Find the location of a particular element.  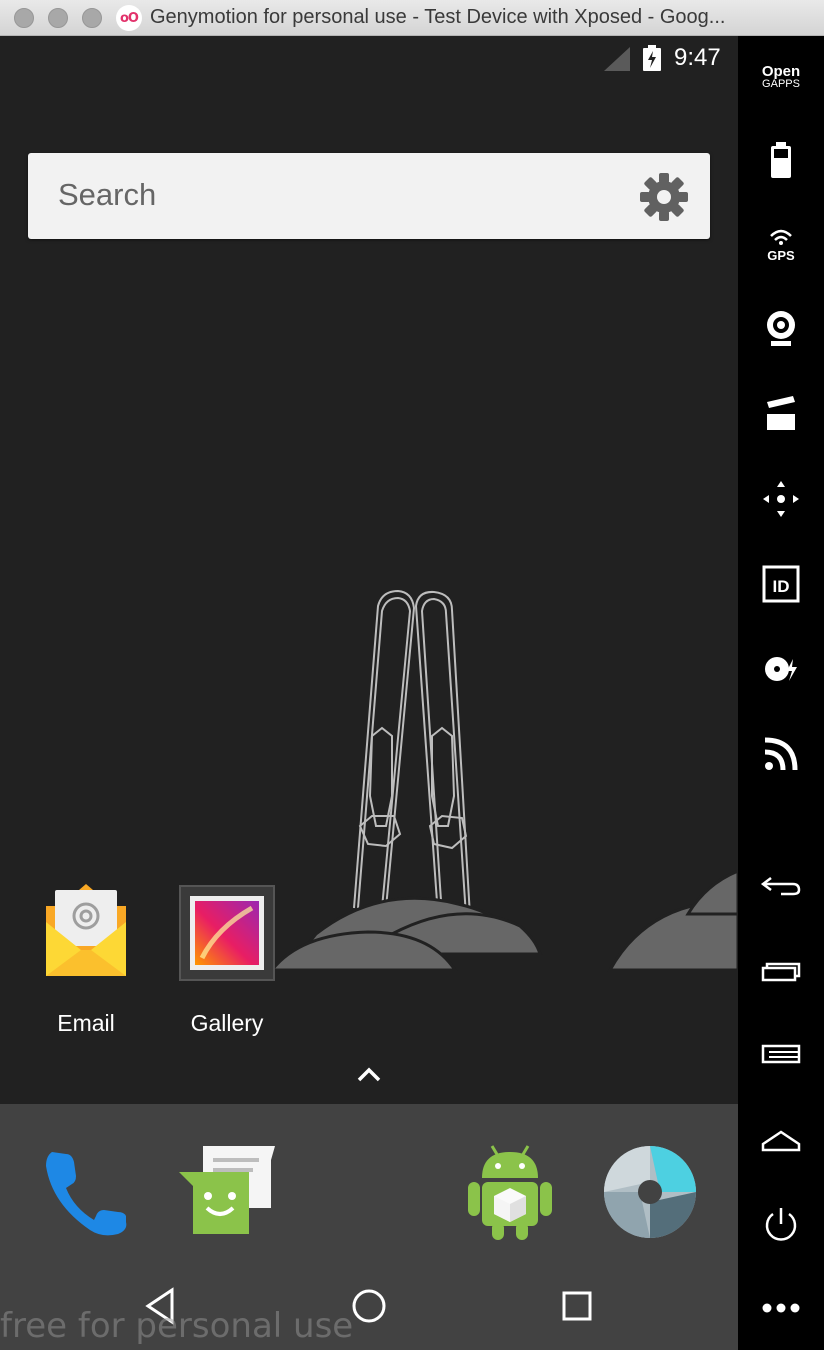

sidebar-more-button is located at coordinates (781, 1308).